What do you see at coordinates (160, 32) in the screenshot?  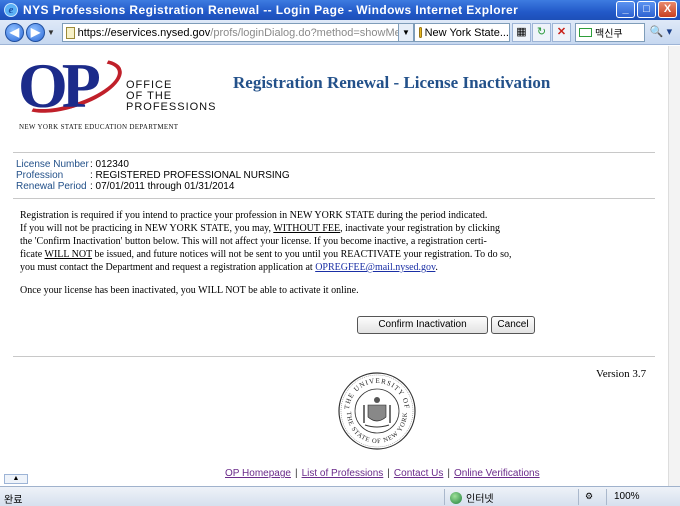 I see `url-host: eservices.nysed.gov` at bounding box center [160, 32].